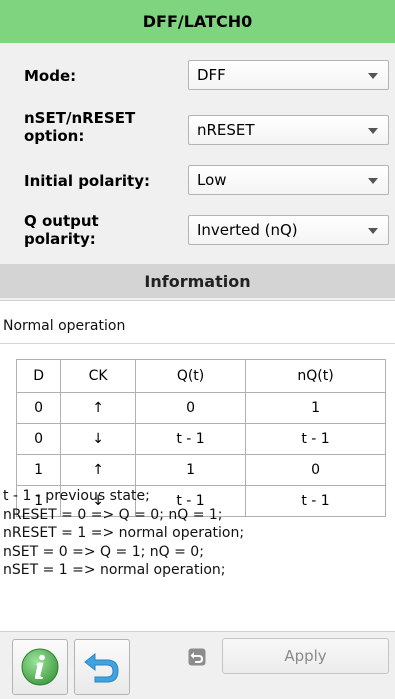  What do you see at coordinates (197, 343) in the screenshot?
I see `information-divider` at bounding box center [197, 343].